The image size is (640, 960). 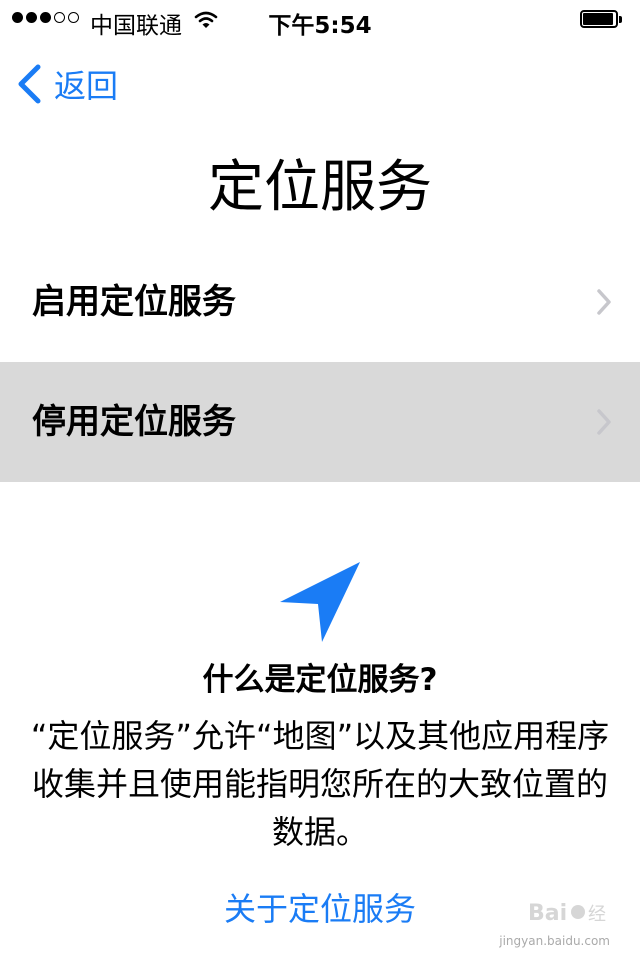 I want to click on row-label: 启用定位服务, so click(x=134, y=302).